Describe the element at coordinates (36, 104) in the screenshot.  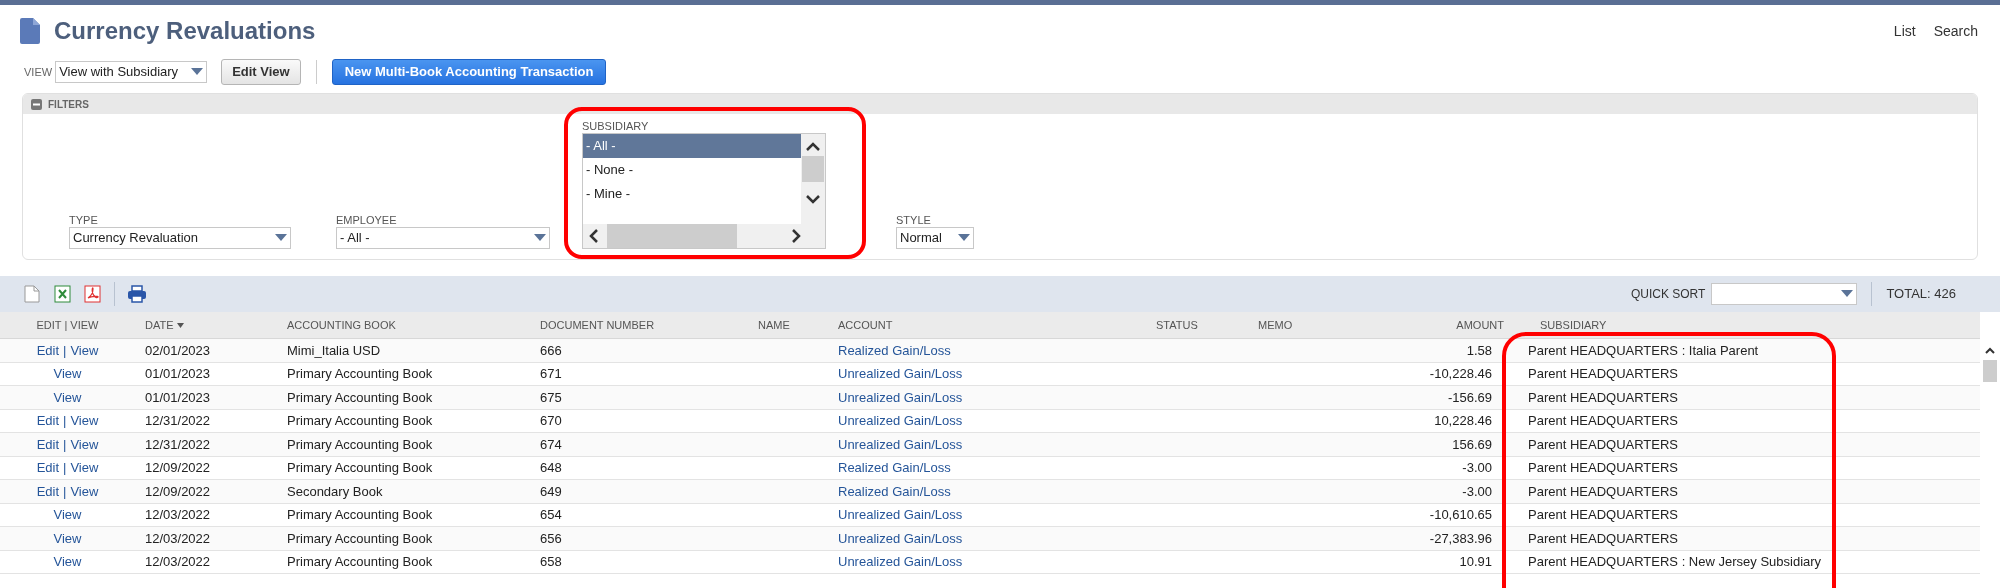
I see `collapse-icon` at that location.